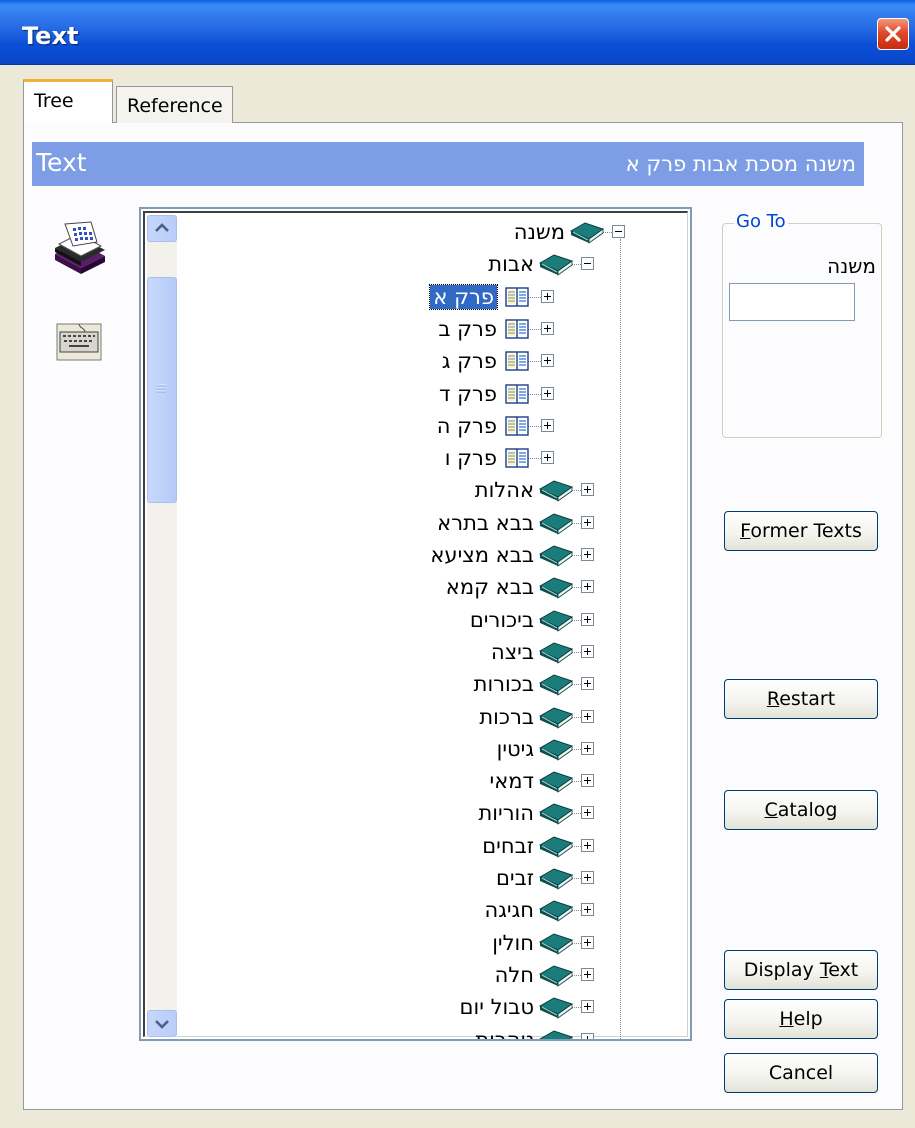 This screenshot has height=1128, width=915. I want to click on goto-input, so click(792, 302).